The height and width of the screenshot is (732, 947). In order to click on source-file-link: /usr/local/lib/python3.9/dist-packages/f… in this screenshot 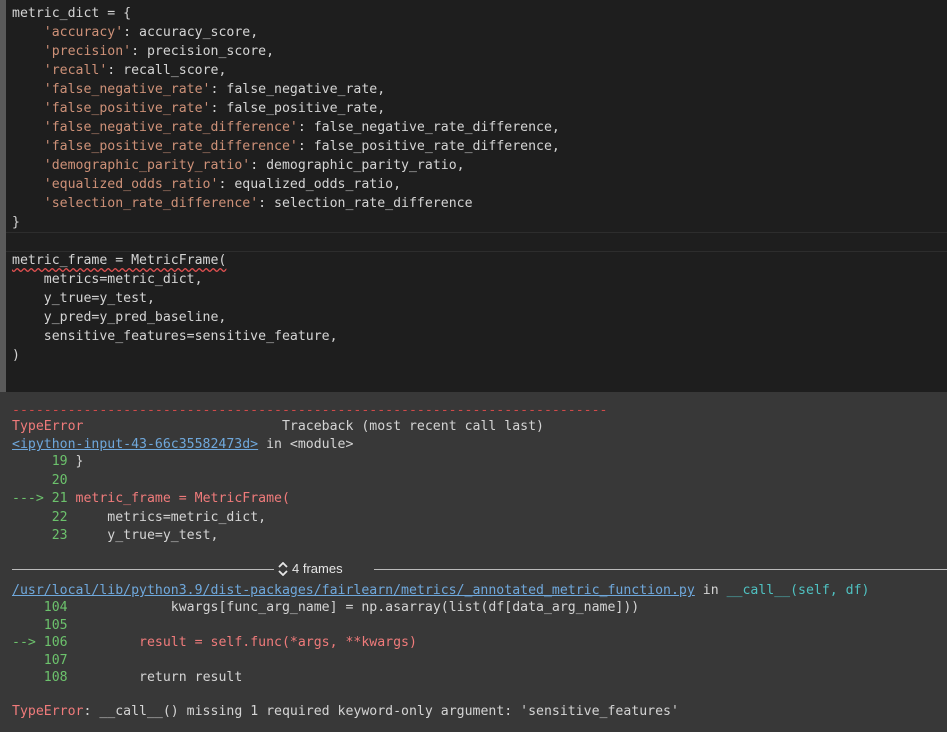, I will do `click(353, 590)`.